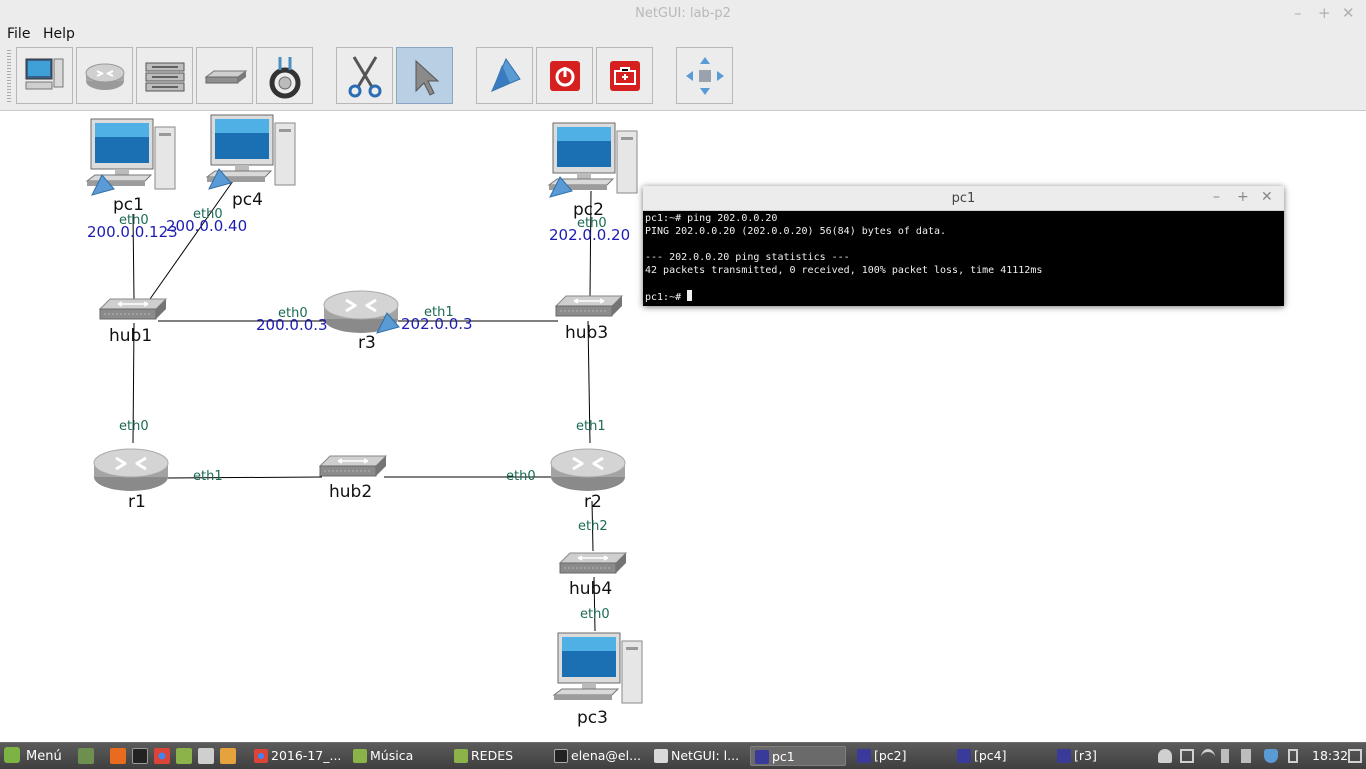  What do you see at coordinates (251, 152) in the screenshot?
I see `pc4-node` at bounding box center [251, 152].